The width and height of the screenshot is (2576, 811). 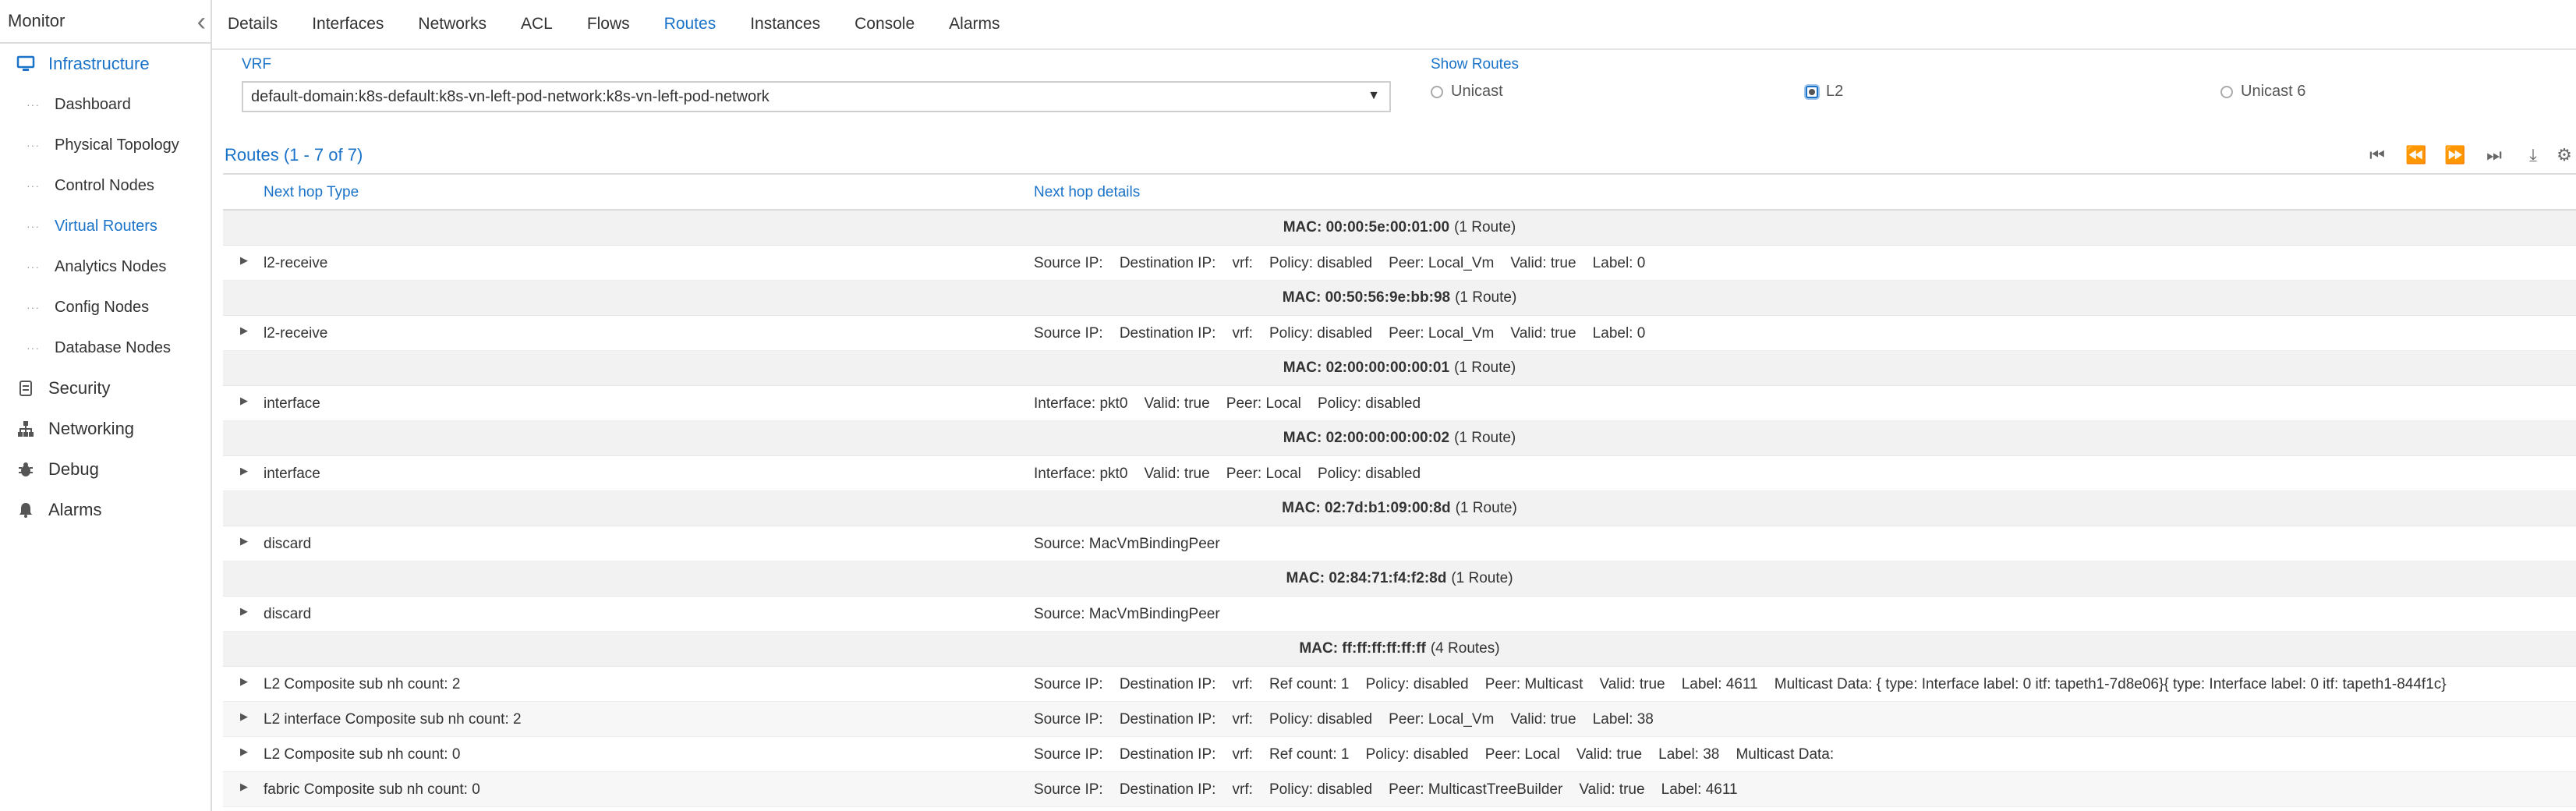 What do you see at coordinates (2455, 155) in the screenshot?
I see `next-page-icon: ⏩` at bounding box center [2455, 155].